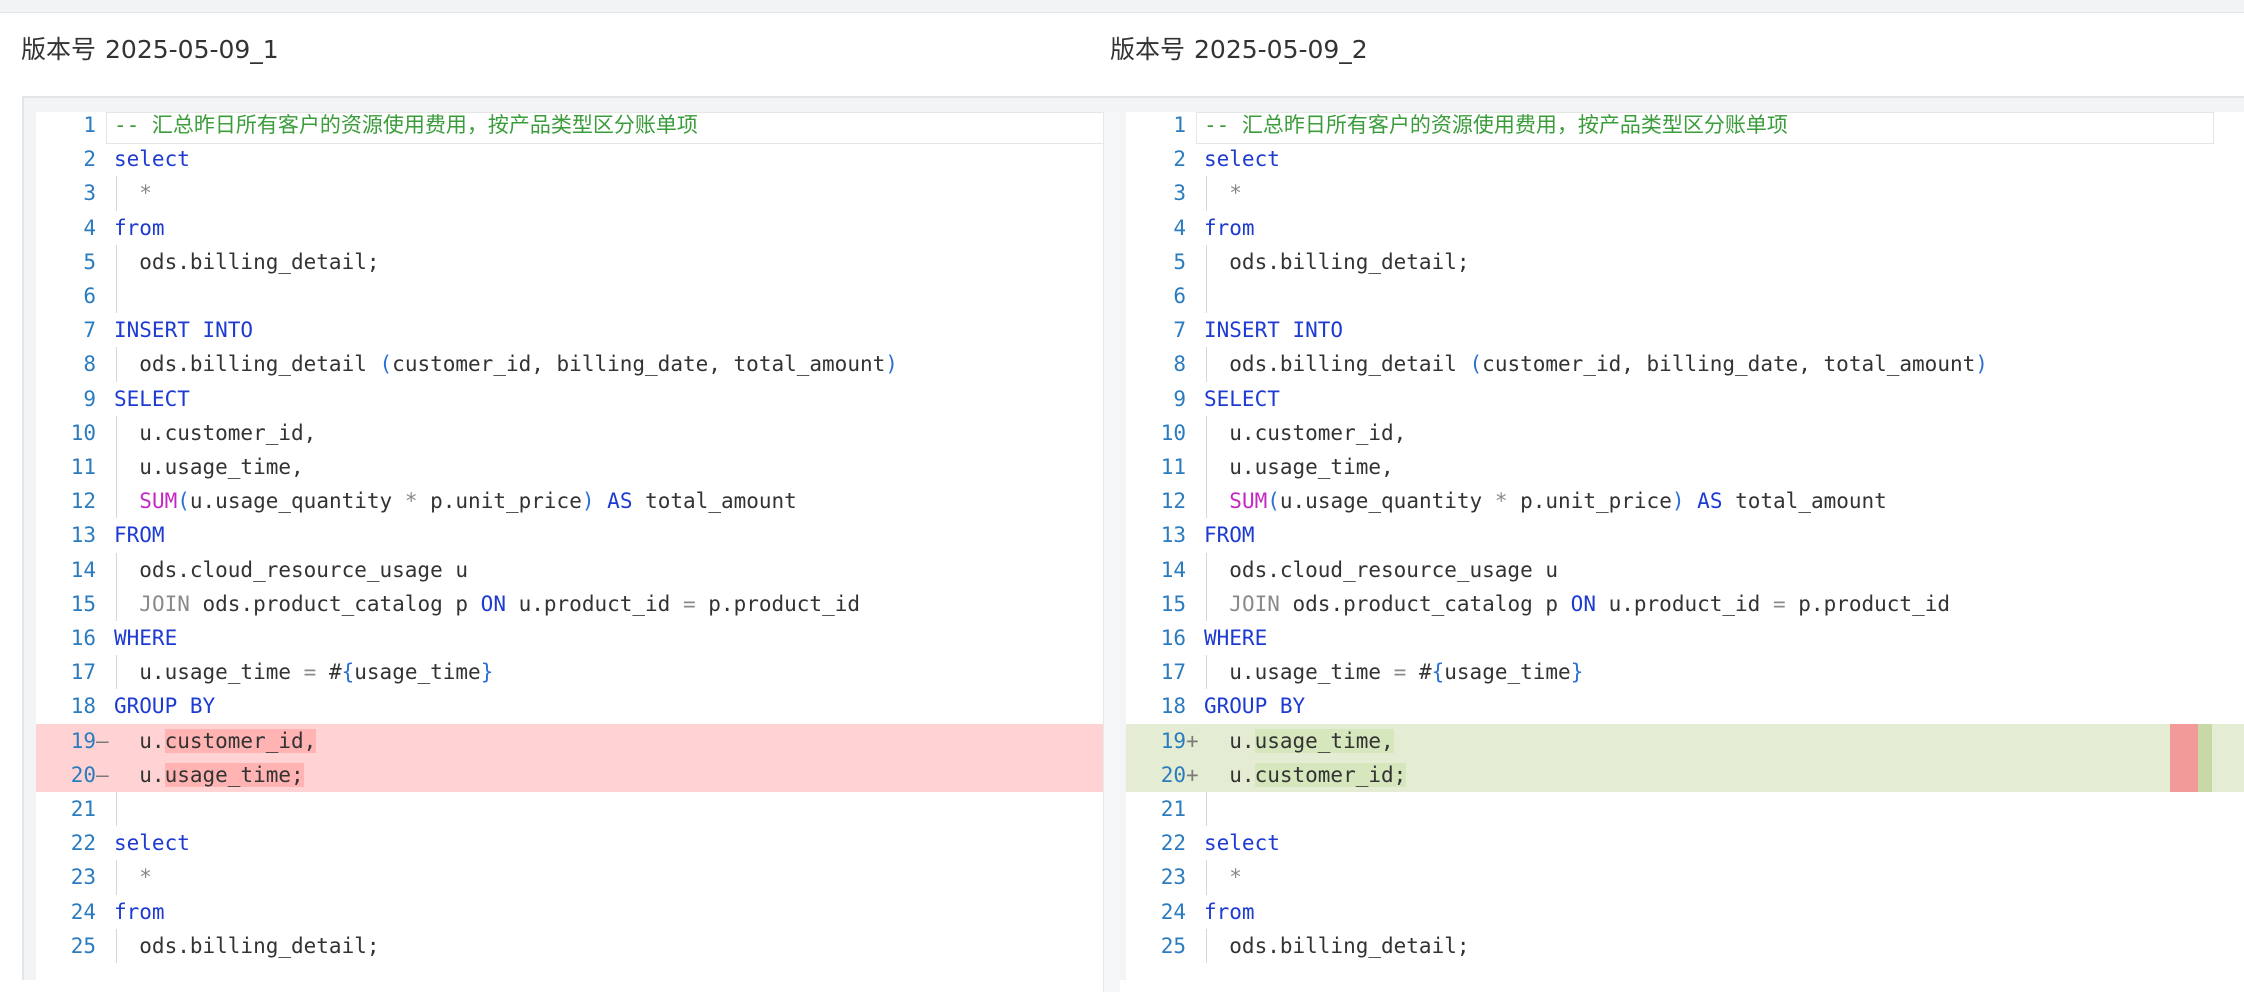 The width and height of the screenshot is (2244, 992). Describe the element at coordinates (59, 49) in the screenshot. I see `left-version-label: 版本号` at that location.